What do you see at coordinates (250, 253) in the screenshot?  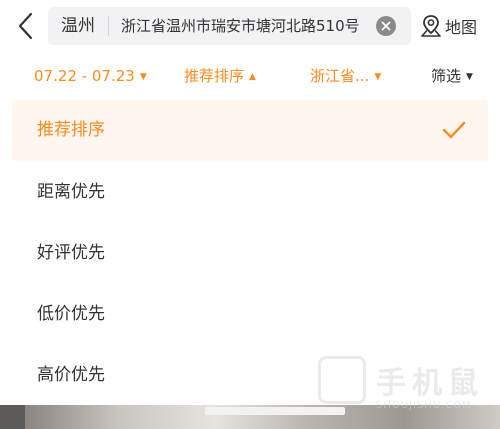 I see `sort-option-rating: 好评优先` at bounding box center [250, 253].